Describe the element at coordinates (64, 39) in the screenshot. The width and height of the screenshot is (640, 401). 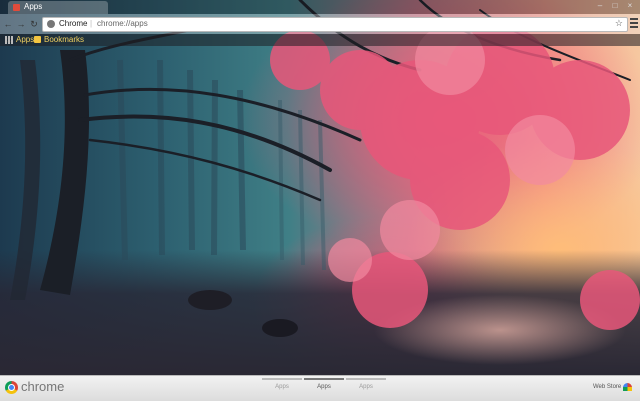
I see `bookmark-bookmarks: Bookmarks` at that location.